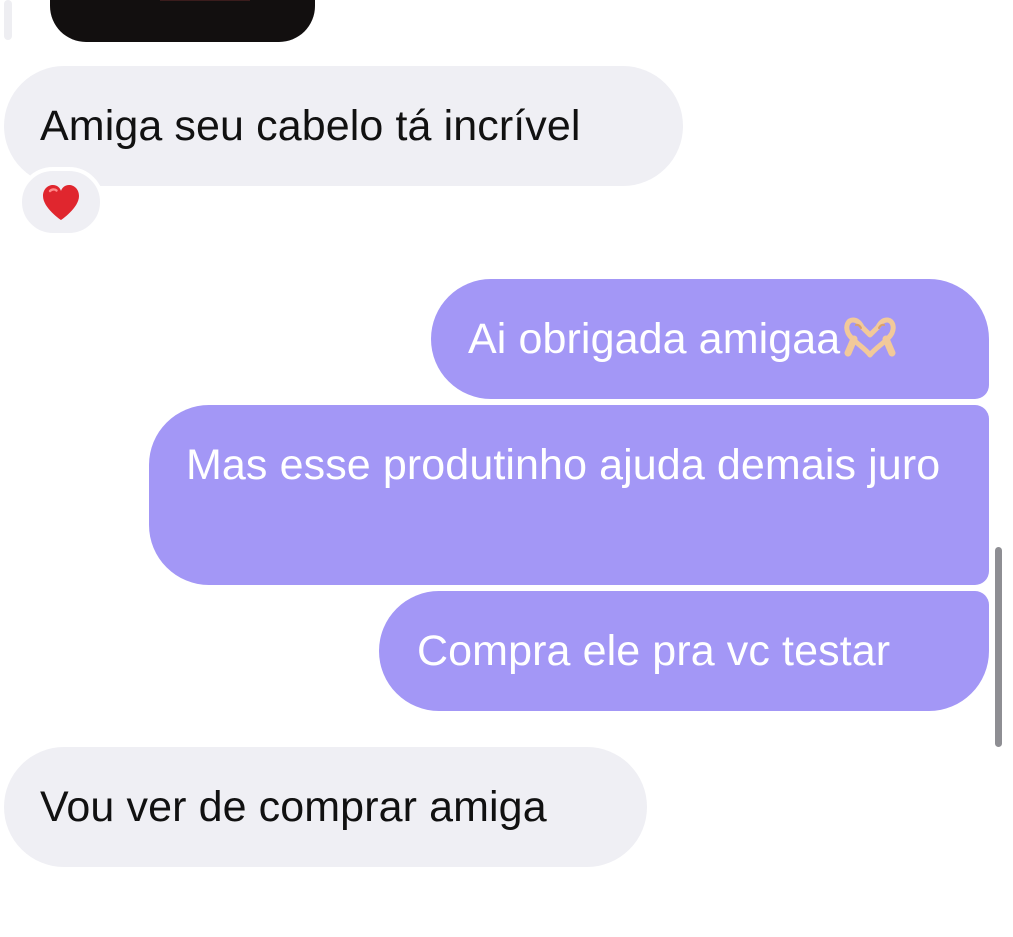 This screenshot has height=937, width=1013. What do you see at coordinates (182, 21) in the screenshot?
I see `media-attachment-thumbnail` at bounding box center [182, 21].